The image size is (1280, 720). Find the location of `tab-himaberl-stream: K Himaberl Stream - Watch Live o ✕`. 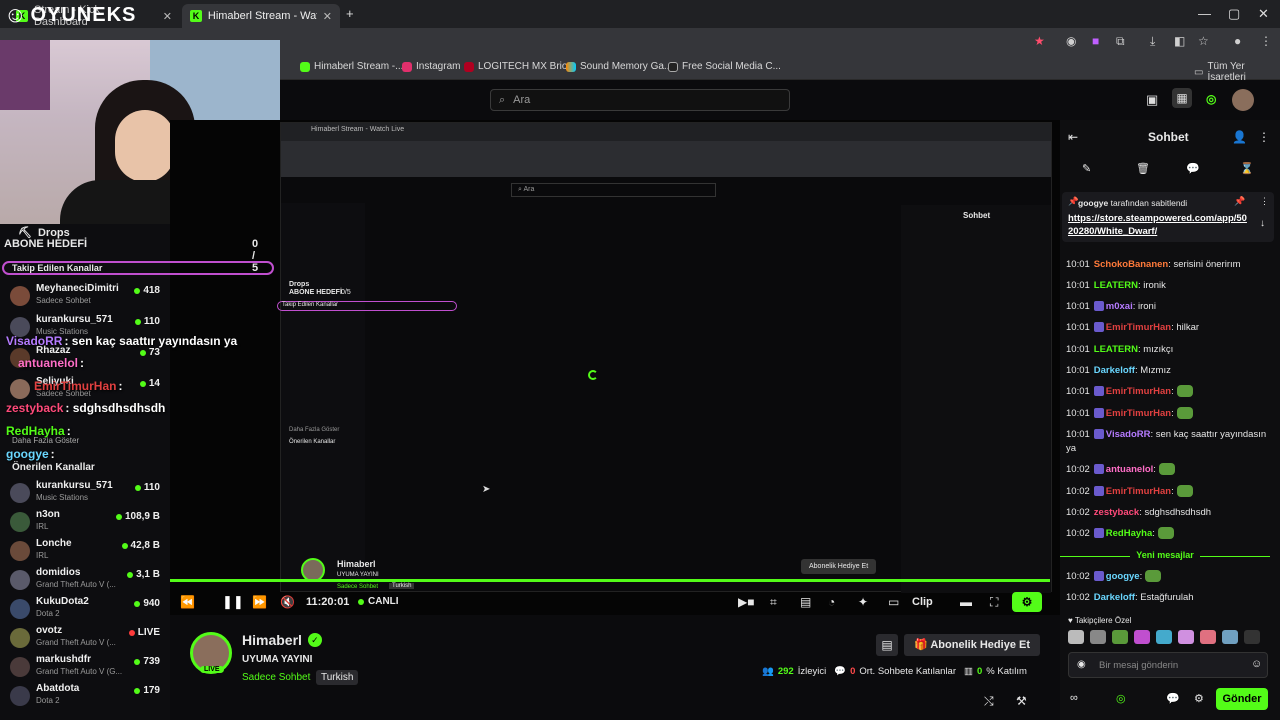

tab-himaberl-stream: K Himaberl Stream - Watch Live o ✕ is located at coordinates (261, 16).